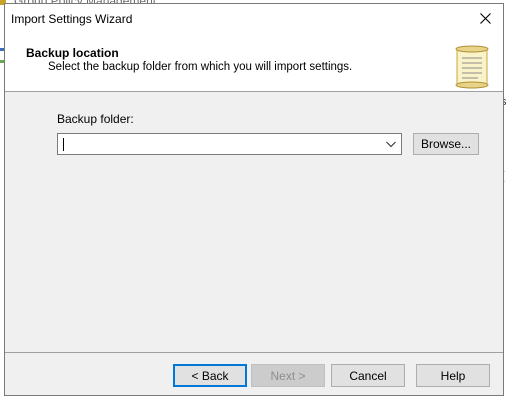 The image size is (506, 399). I want to click on scroll-icon, so click(472, 67).